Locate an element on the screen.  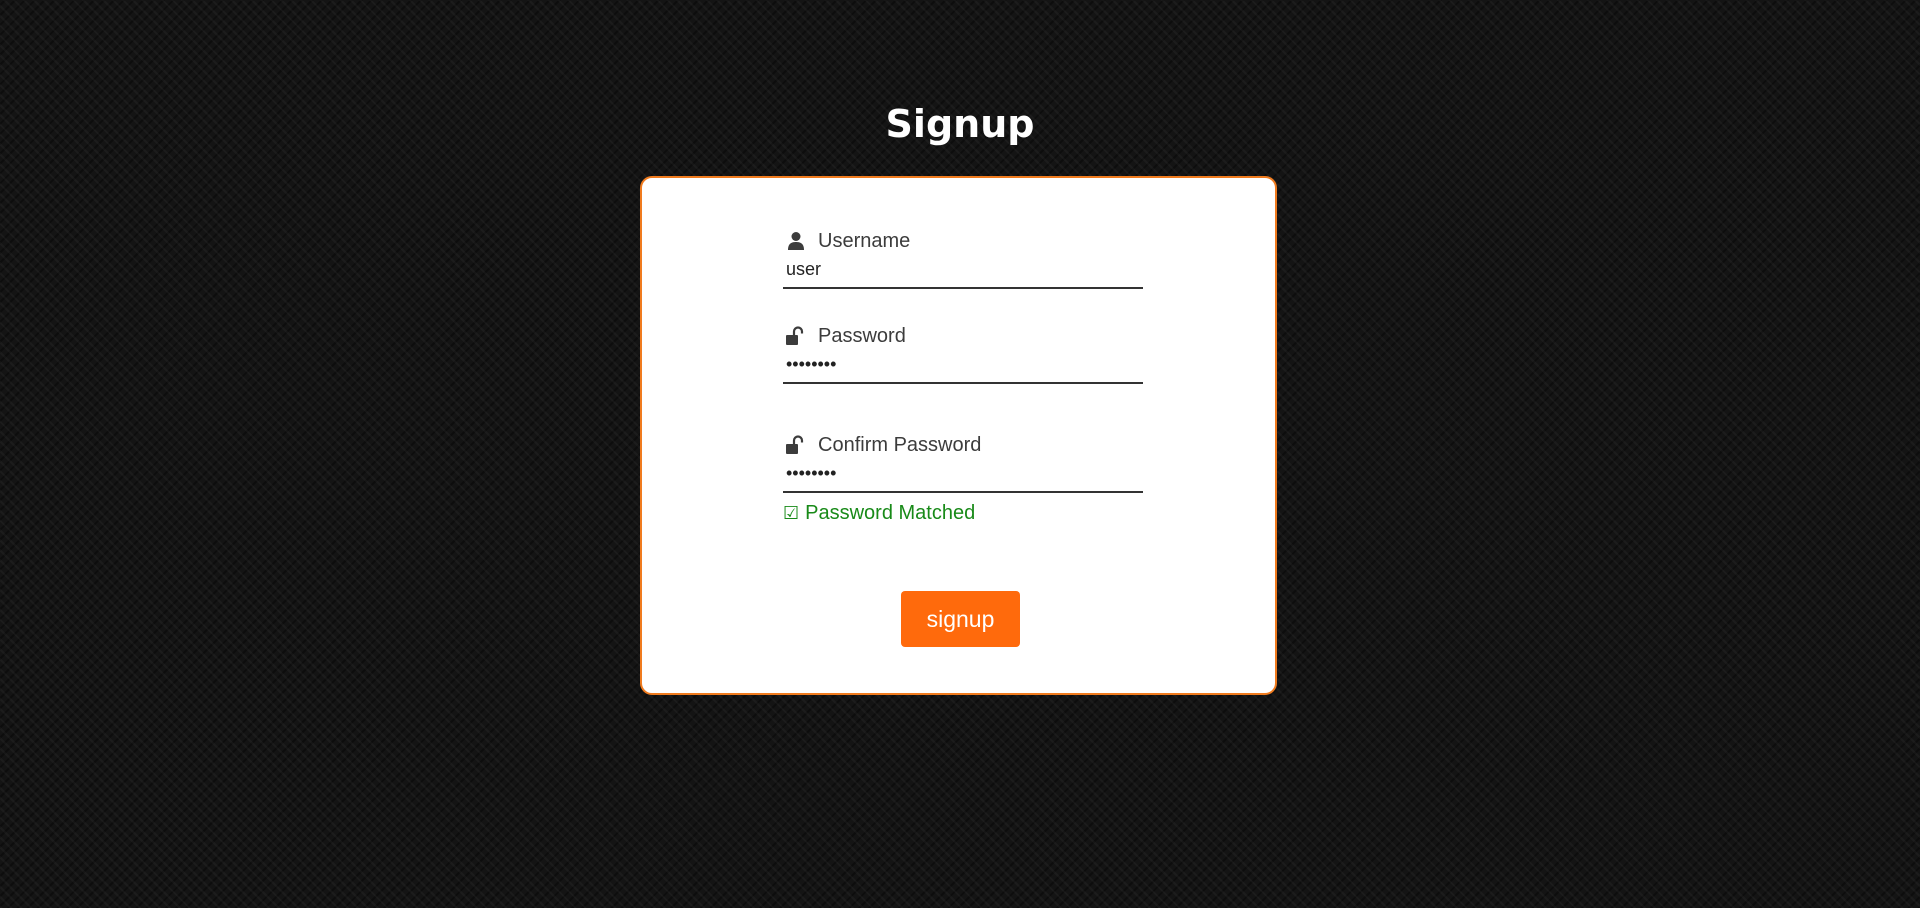
checkbox-checked-icon: ☑ is located at coordinates (791, 513).